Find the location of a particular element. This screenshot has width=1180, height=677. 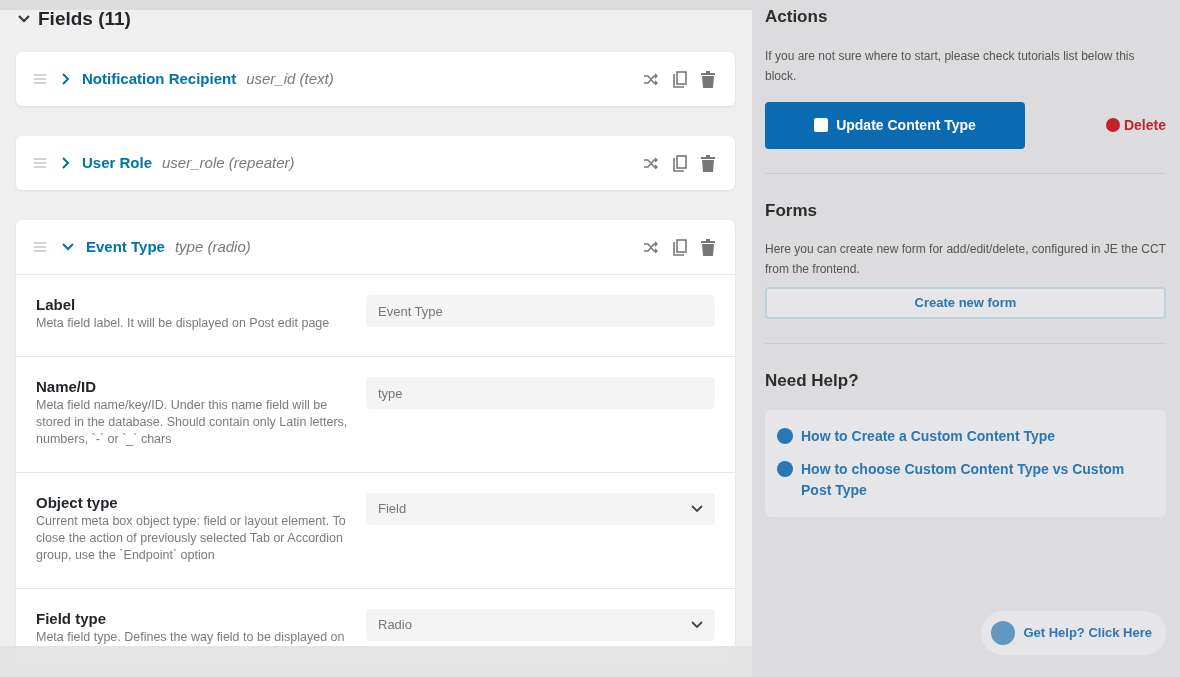

field-title: User Role is located at coordinates (117, 163).